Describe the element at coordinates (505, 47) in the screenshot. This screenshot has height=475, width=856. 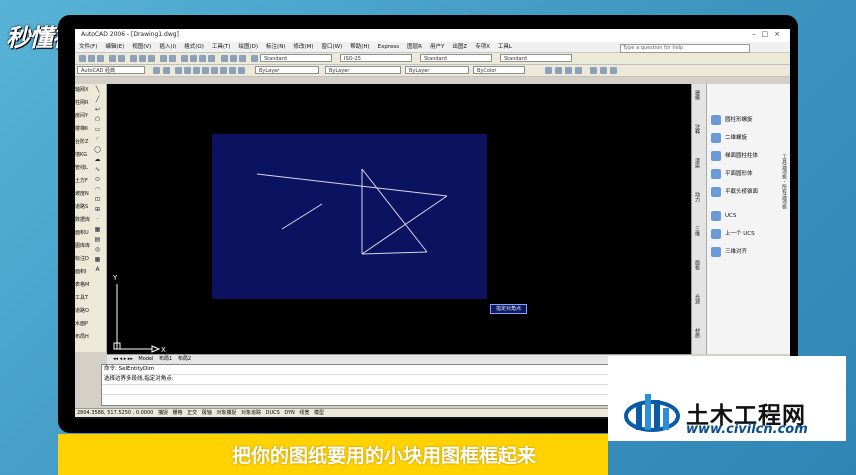
I see `menu-tools2: 工具L` at that location.